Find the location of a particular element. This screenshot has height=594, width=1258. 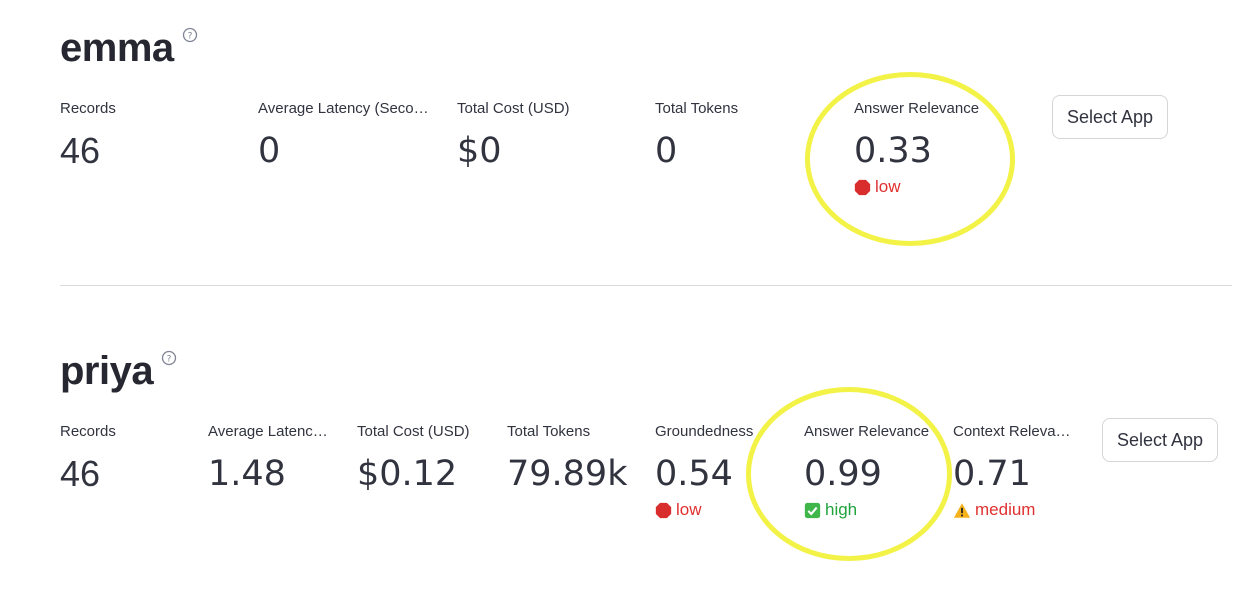

metric-groundedness: Groundedness 0.54 low is located at coordinates (710, 471).